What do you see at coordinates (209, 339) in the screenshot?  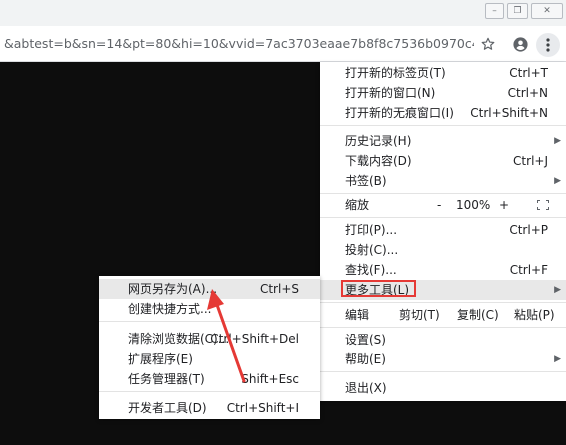 I see `submenu-item-clear-data: 清除浏览数据(C)... Ctrl+Shift+Del` at bounding box center [209, 339].